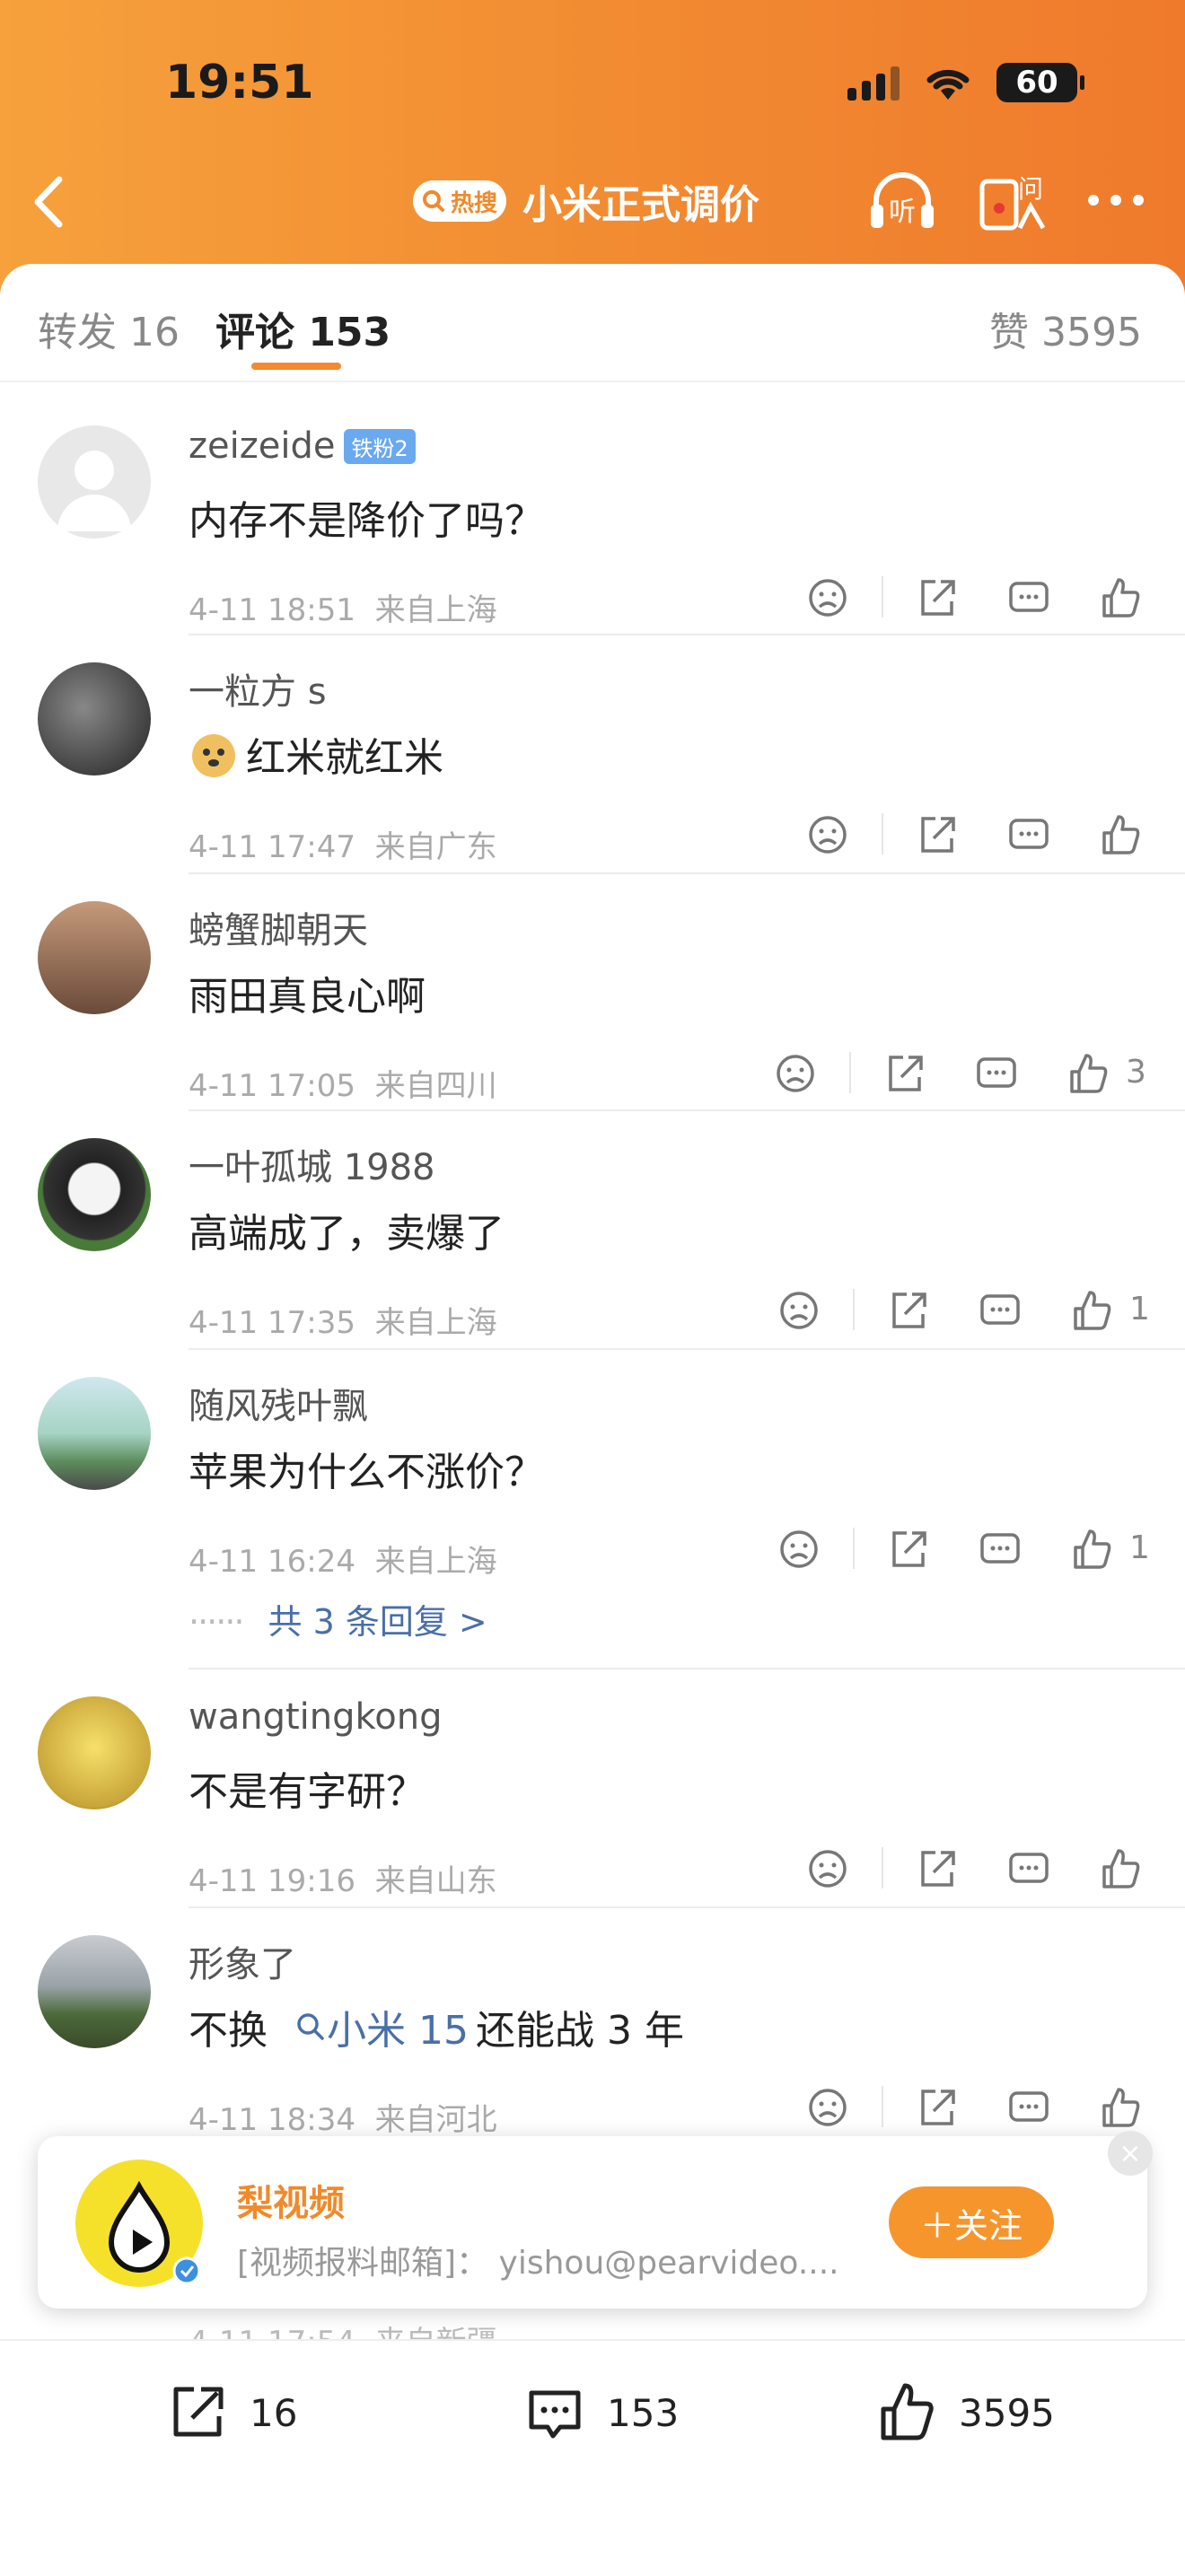 The height and width of the screenshot is (2576, 1185). What do you see at coordinates (47, 202) in the screenshot?
I see `back-arrow-icon` at bounding box center [47, 202].